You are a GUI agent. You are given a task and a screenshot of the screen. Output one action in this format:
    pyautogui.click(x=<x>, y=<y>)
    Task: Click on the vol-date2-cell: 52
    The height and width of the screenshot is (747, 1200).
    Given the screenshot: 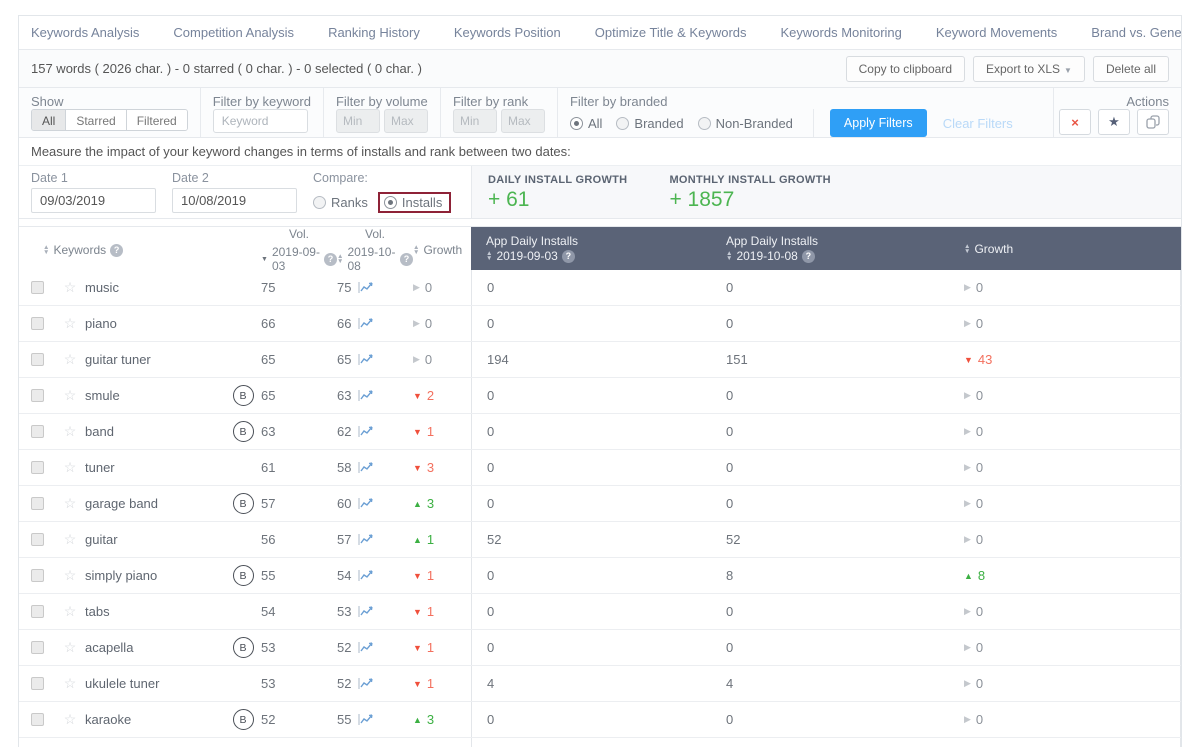 What is the action you would take?
    pyautogui.click(x=375, y=647)
    